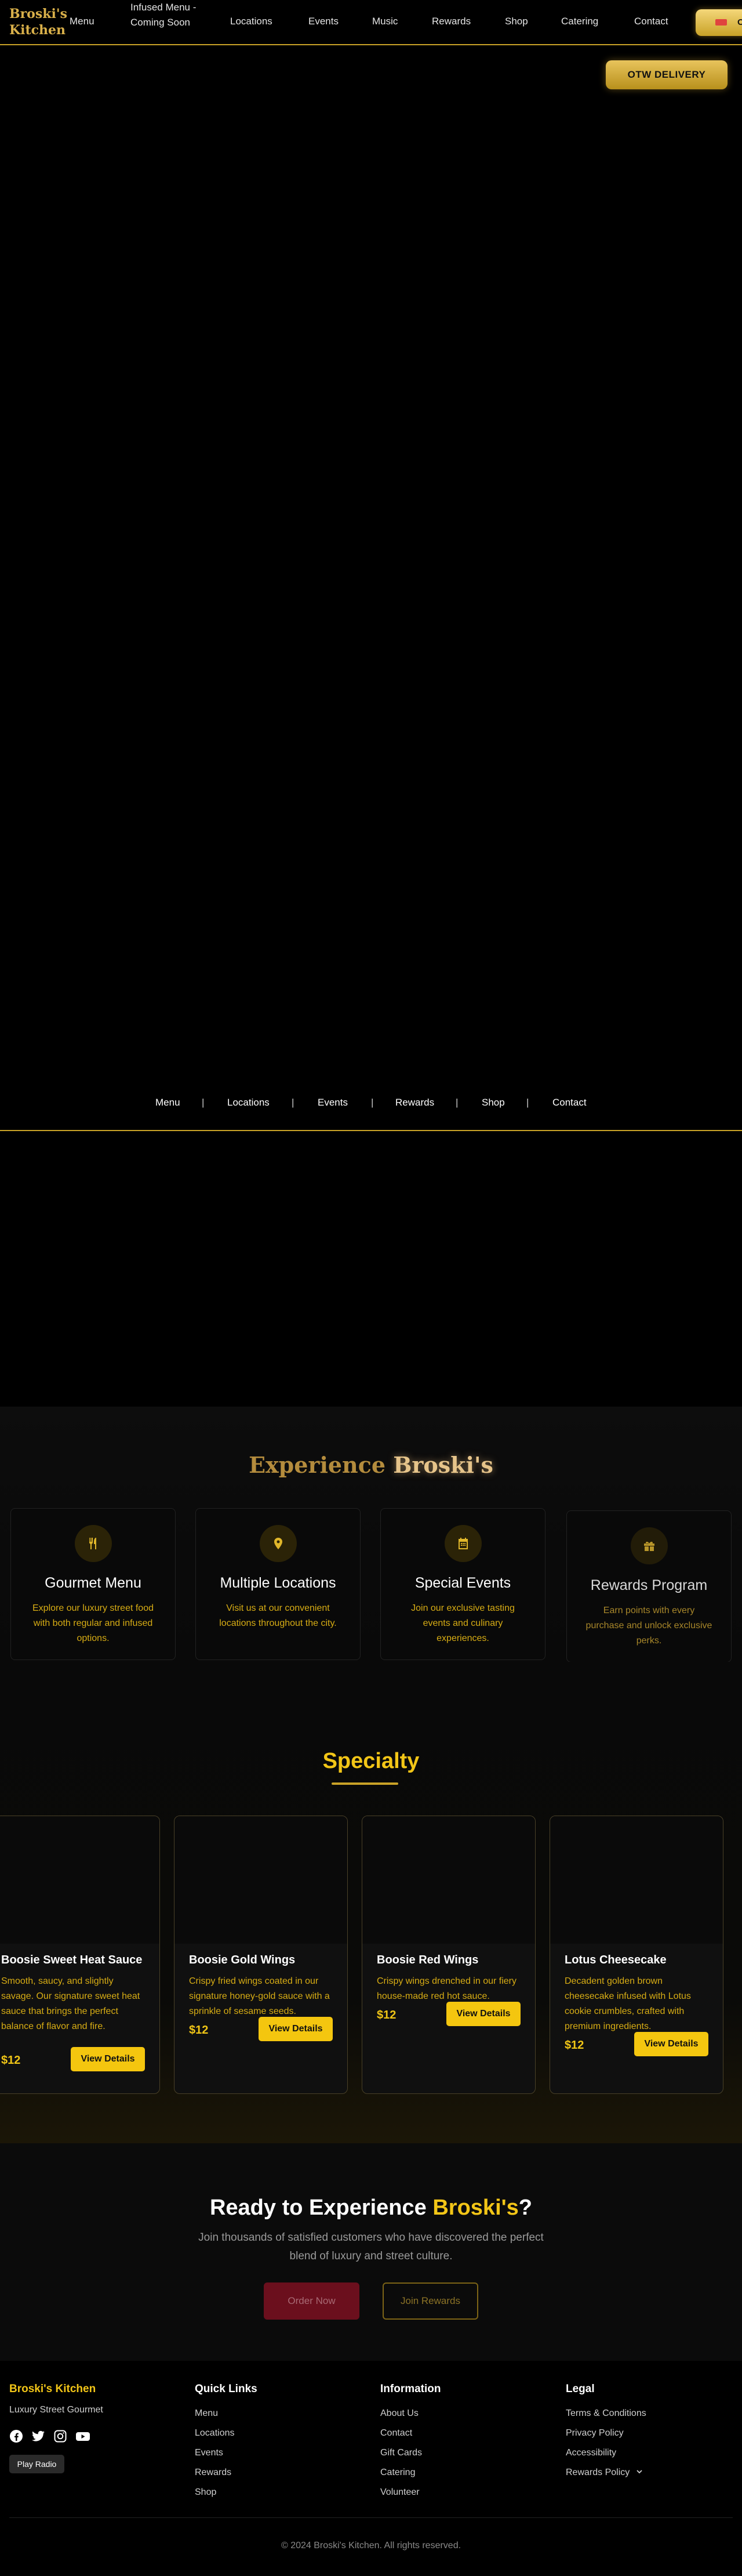 The height and width of the screenshot is (2576, 742). What do you see at coordinates (452, 21) in the screenshot?
I see `nav-rewards: Rewards` at bounding box center [452, 21].